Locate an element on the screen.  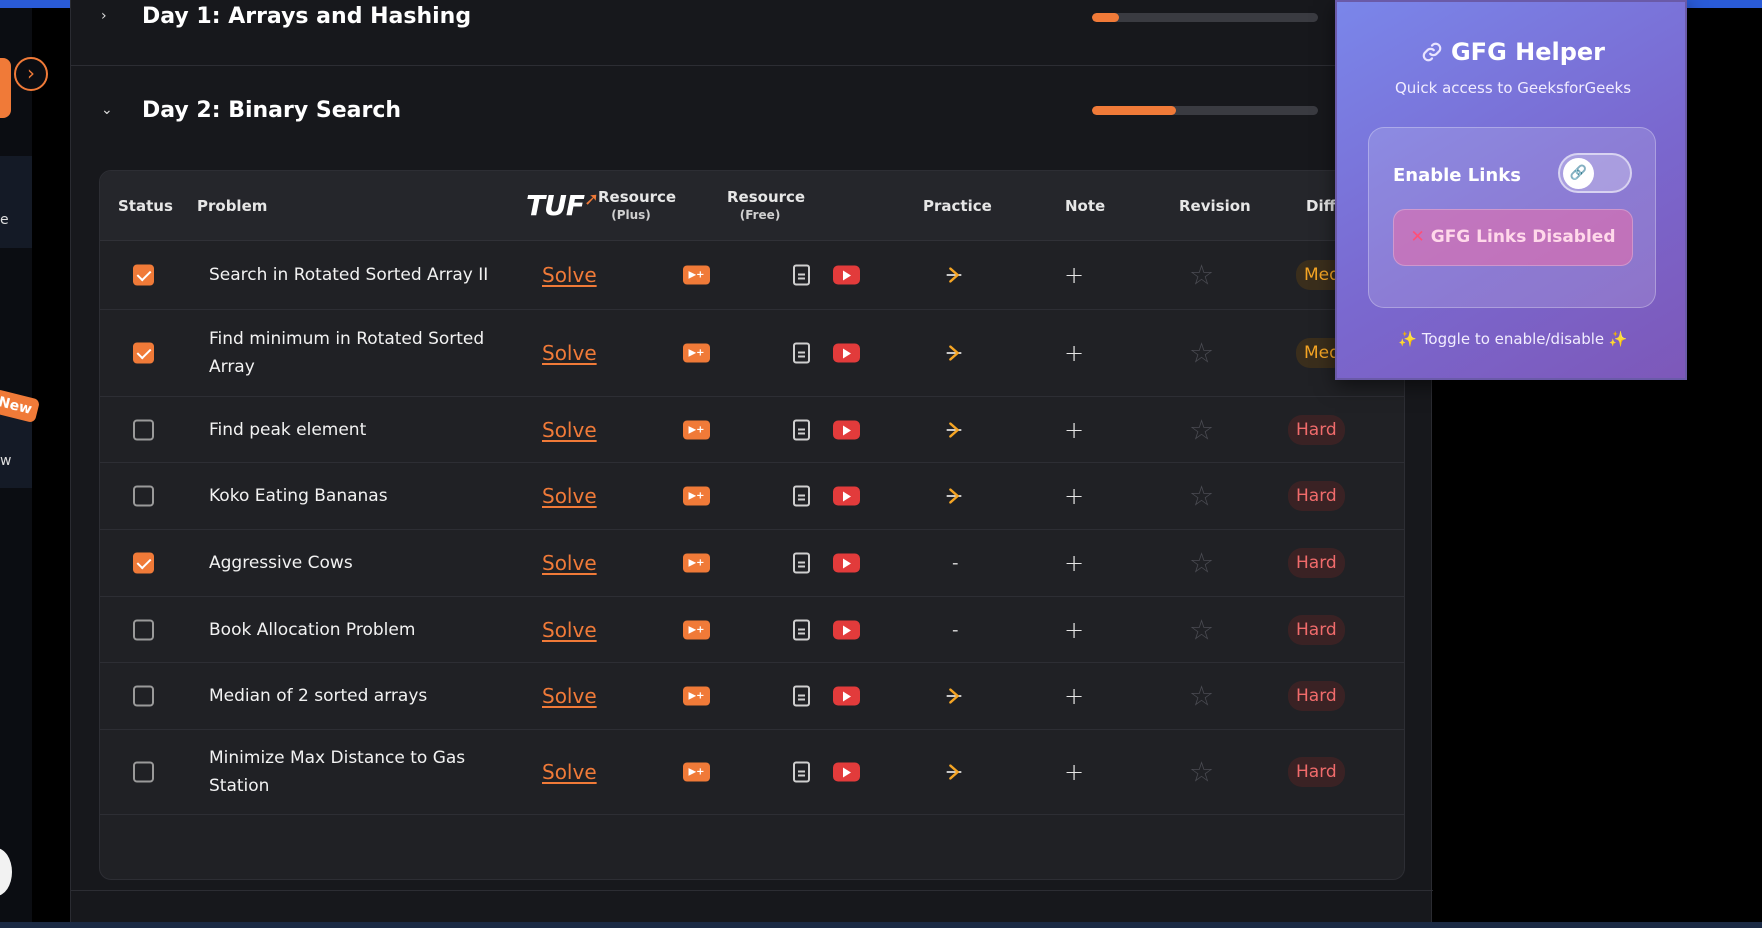
close-icon: ✕ is located at coordinates (1417, 237).